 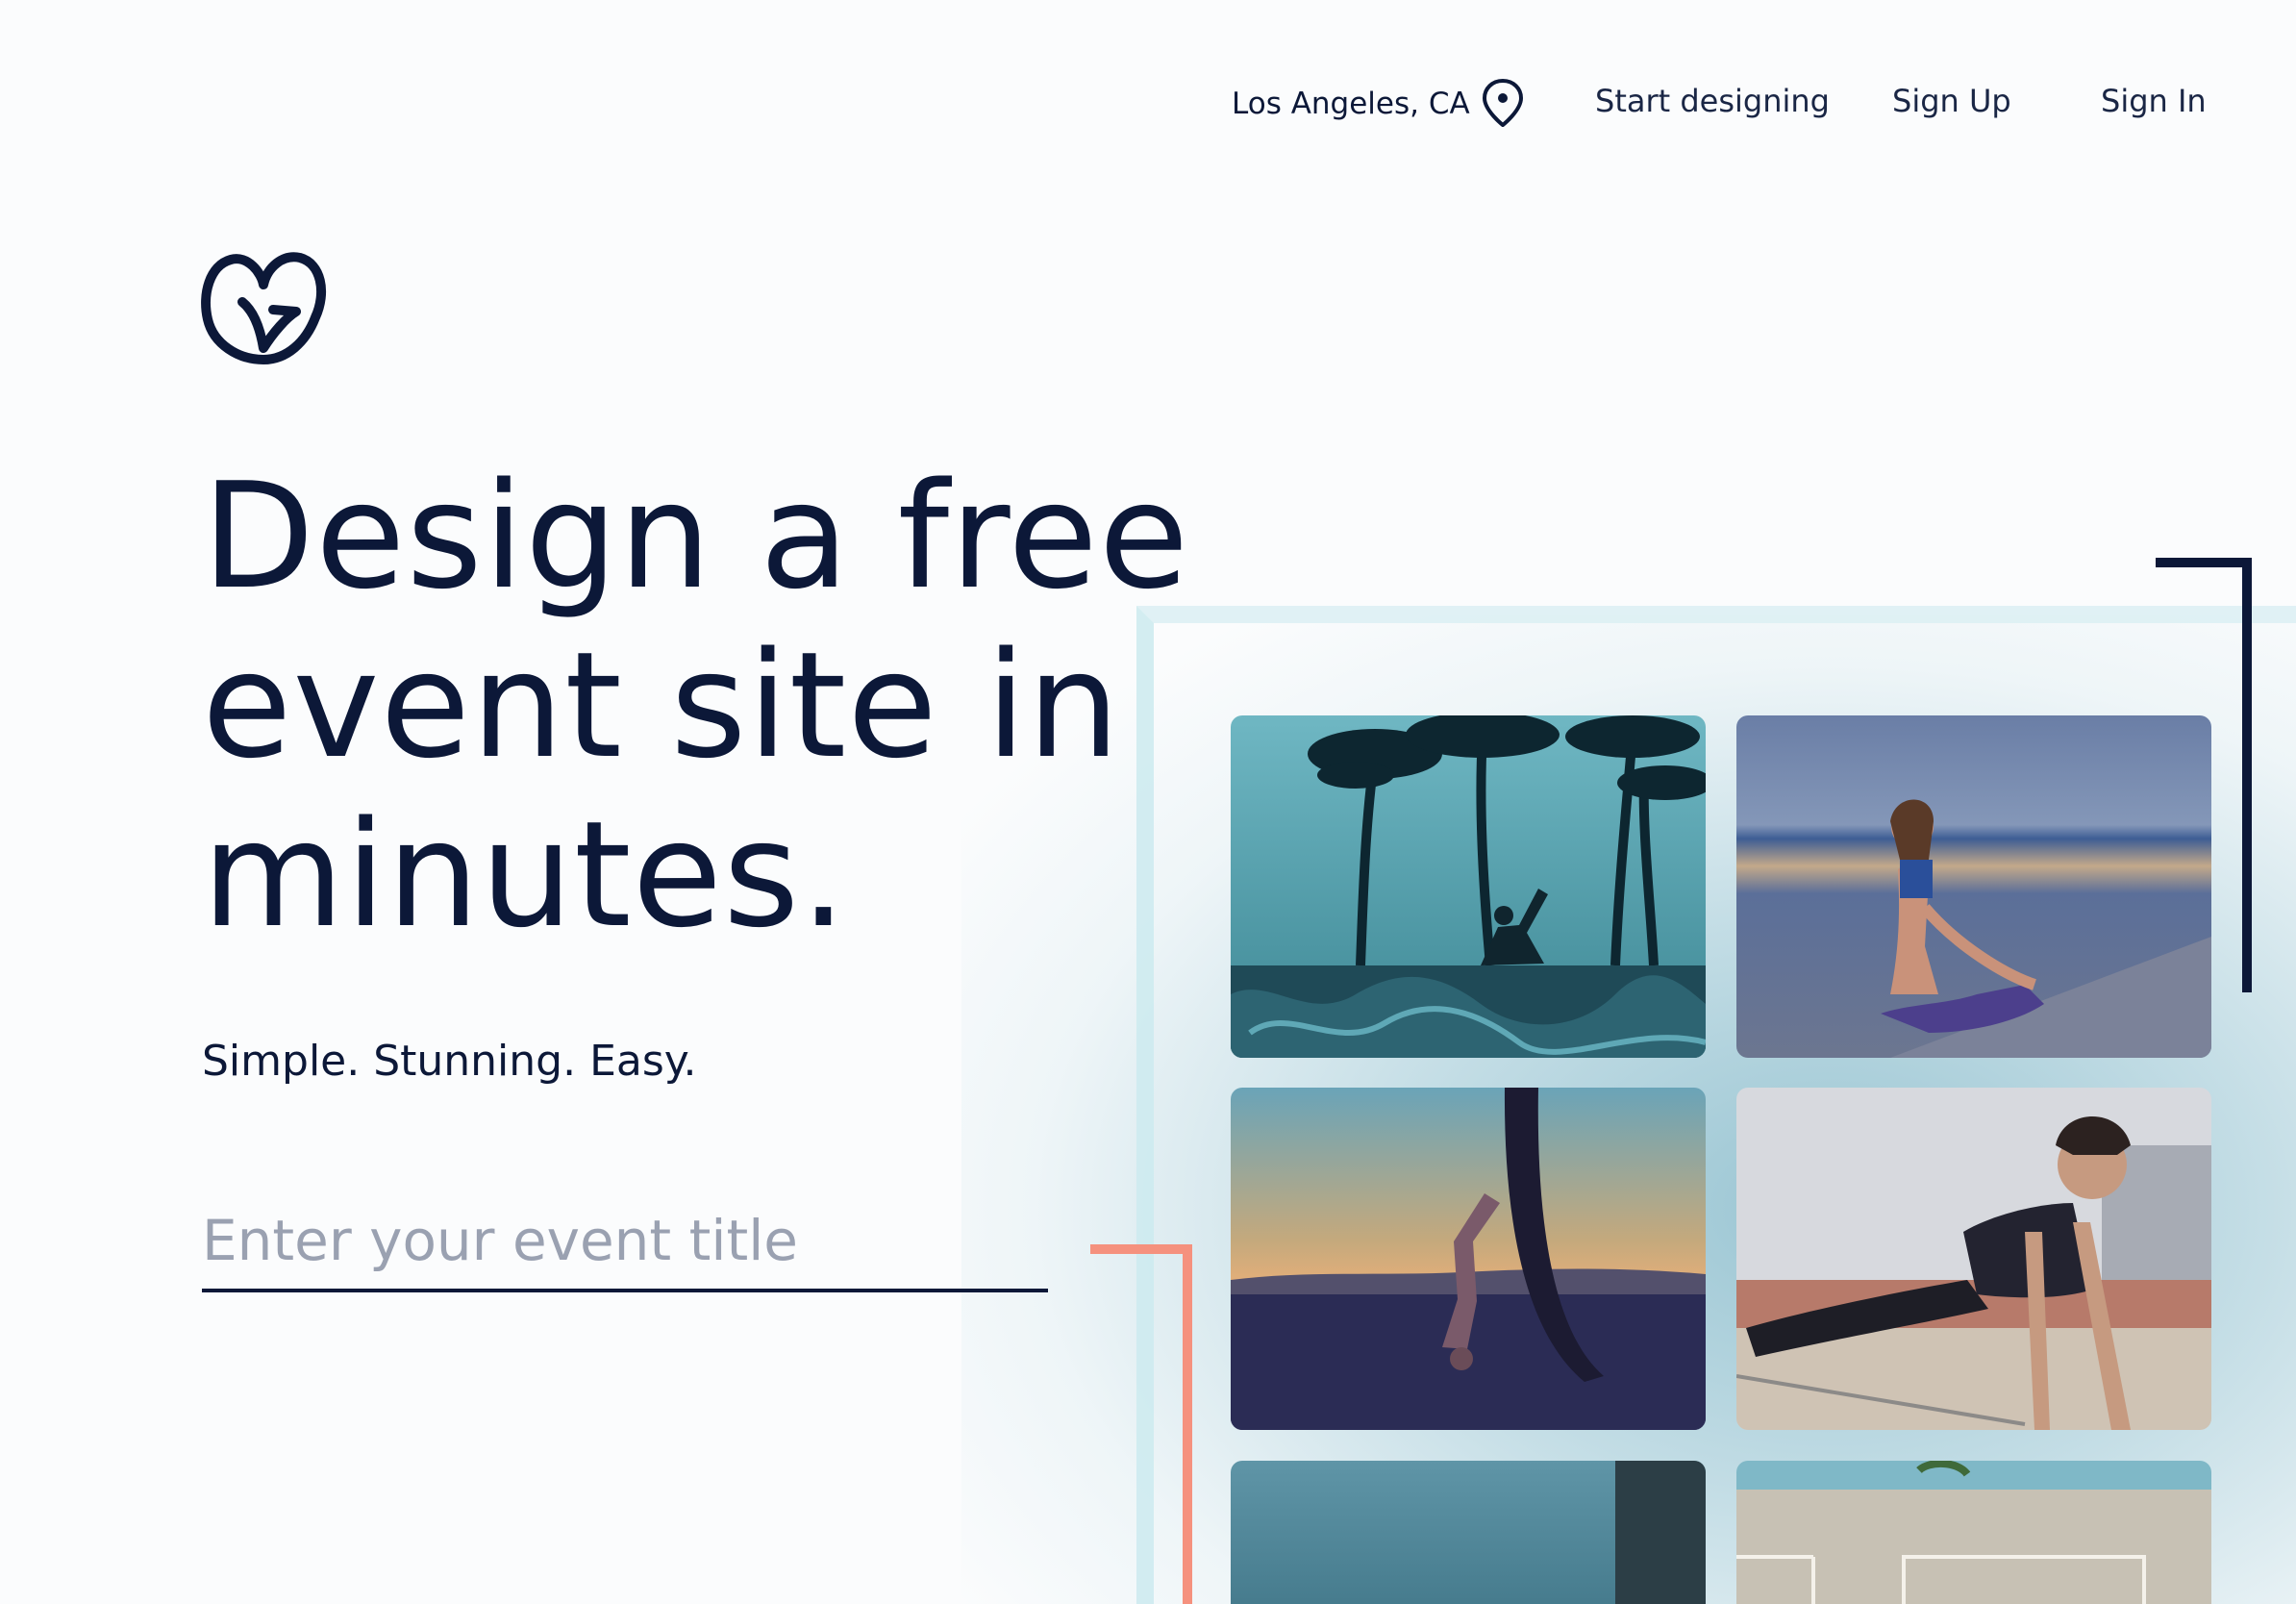 What do you see at coordinates (1468, 886) in the screenshot?
I see `yoga-palm-trees-photo` at bounding box center [1468, 886].